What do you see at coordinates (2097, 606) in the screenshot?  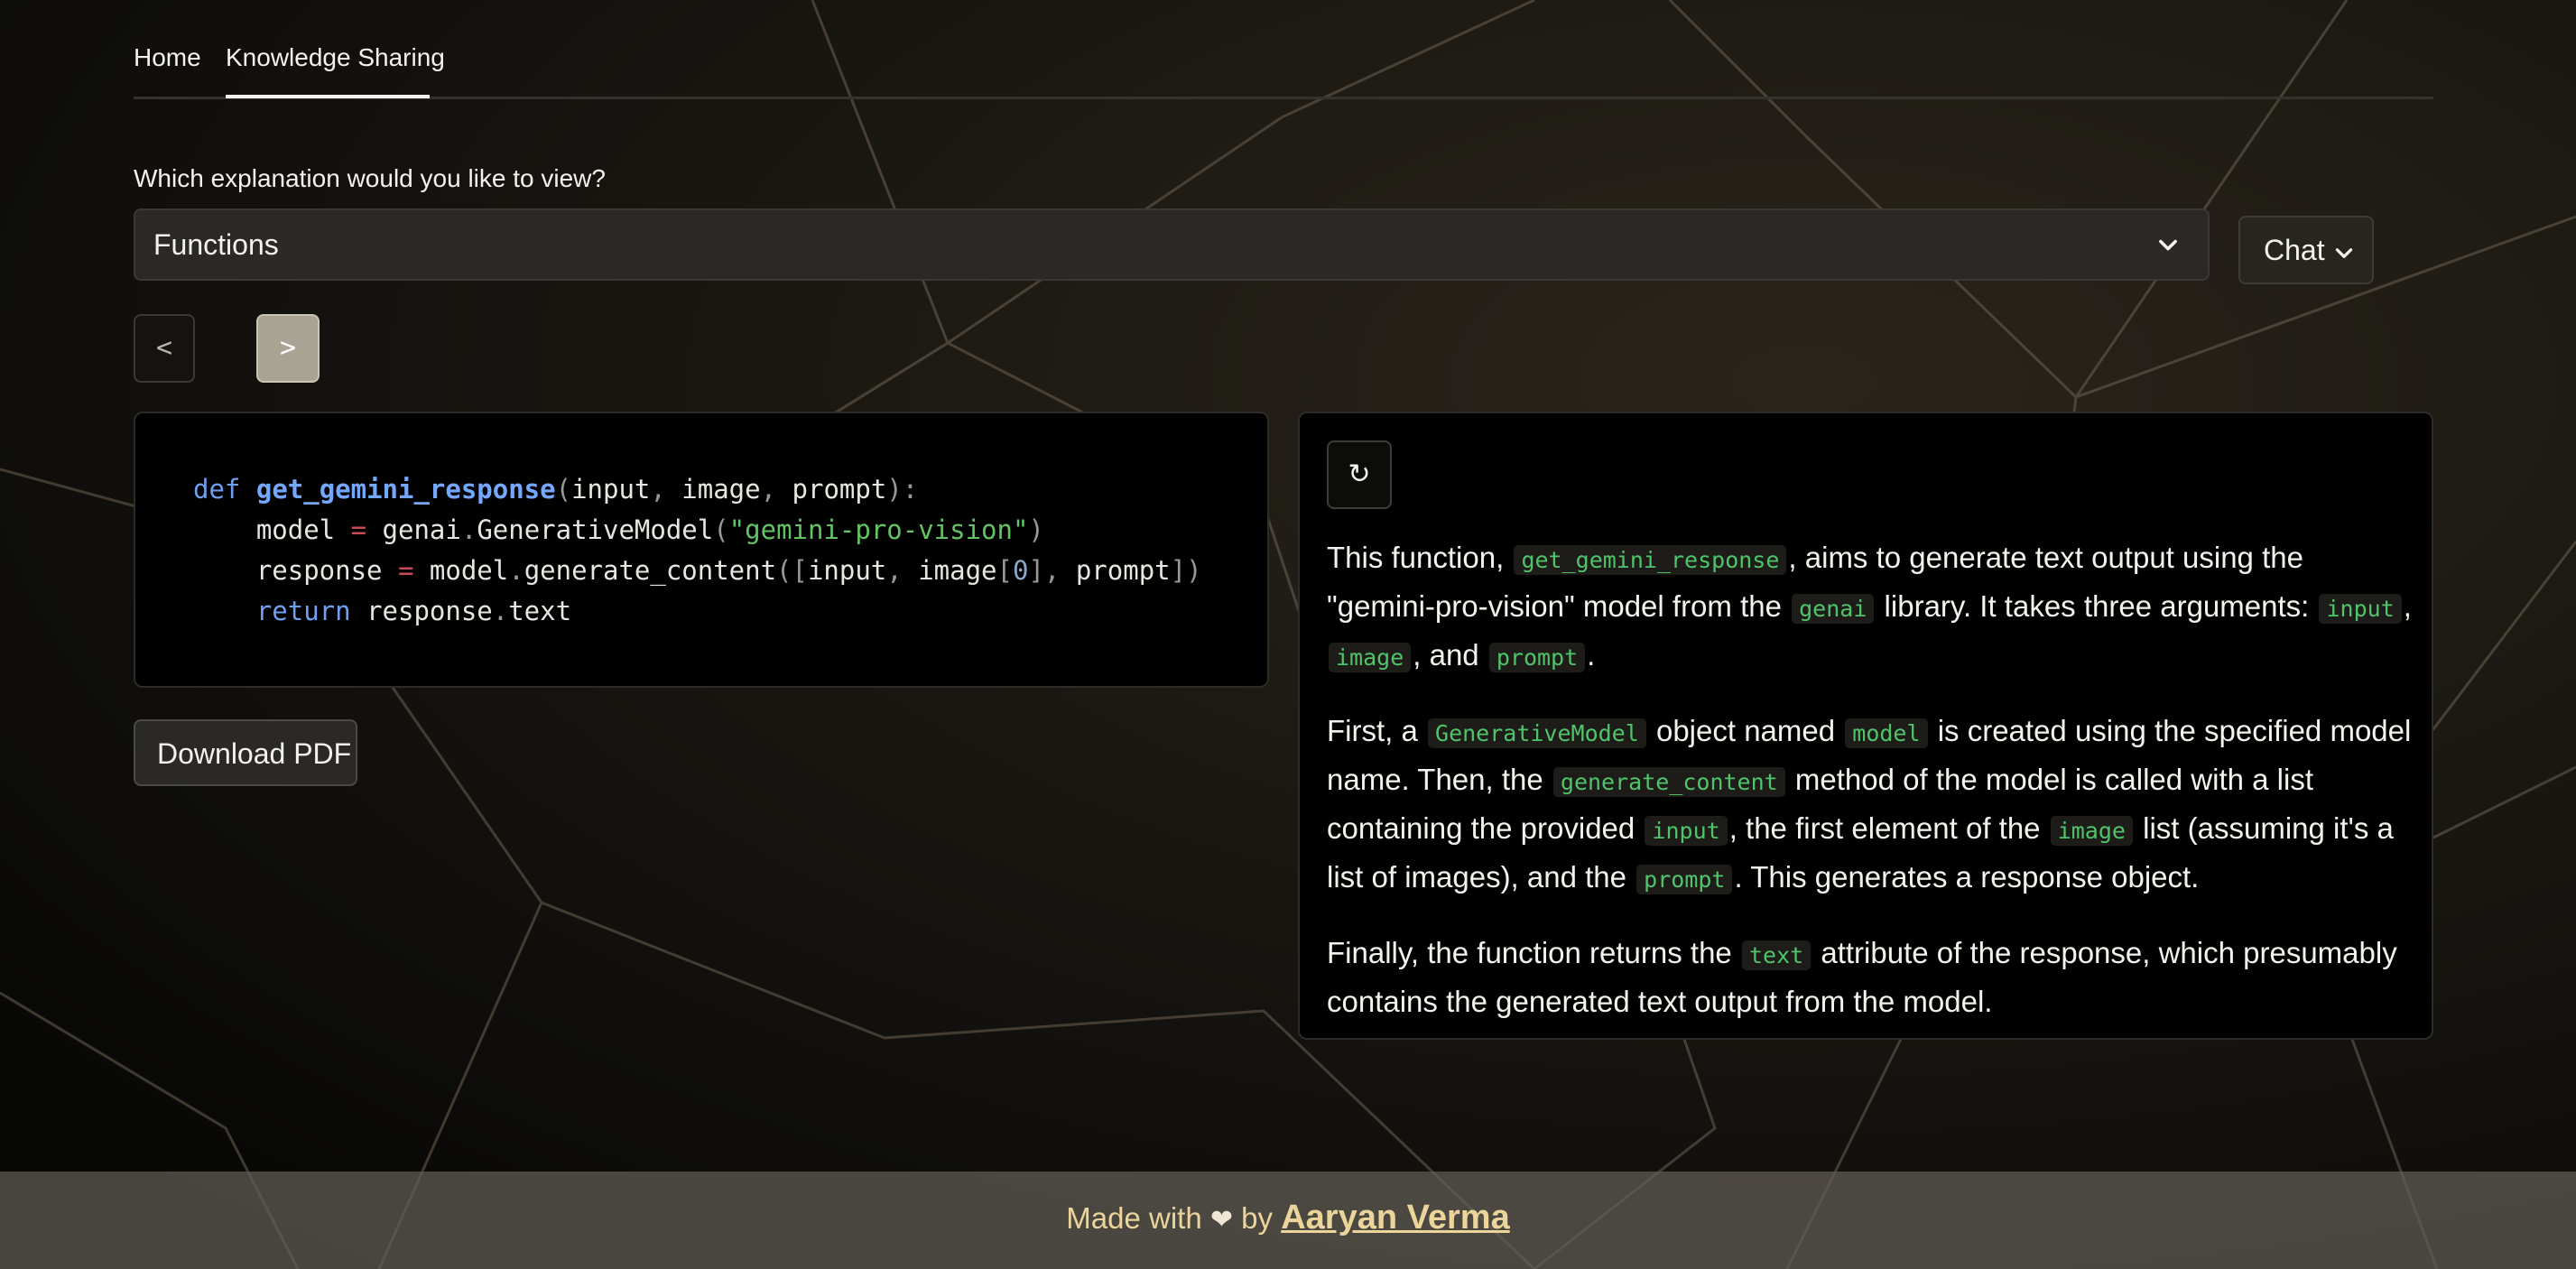 I see `text: library. It takes three arguments:` at bounding box center [2097, 606].